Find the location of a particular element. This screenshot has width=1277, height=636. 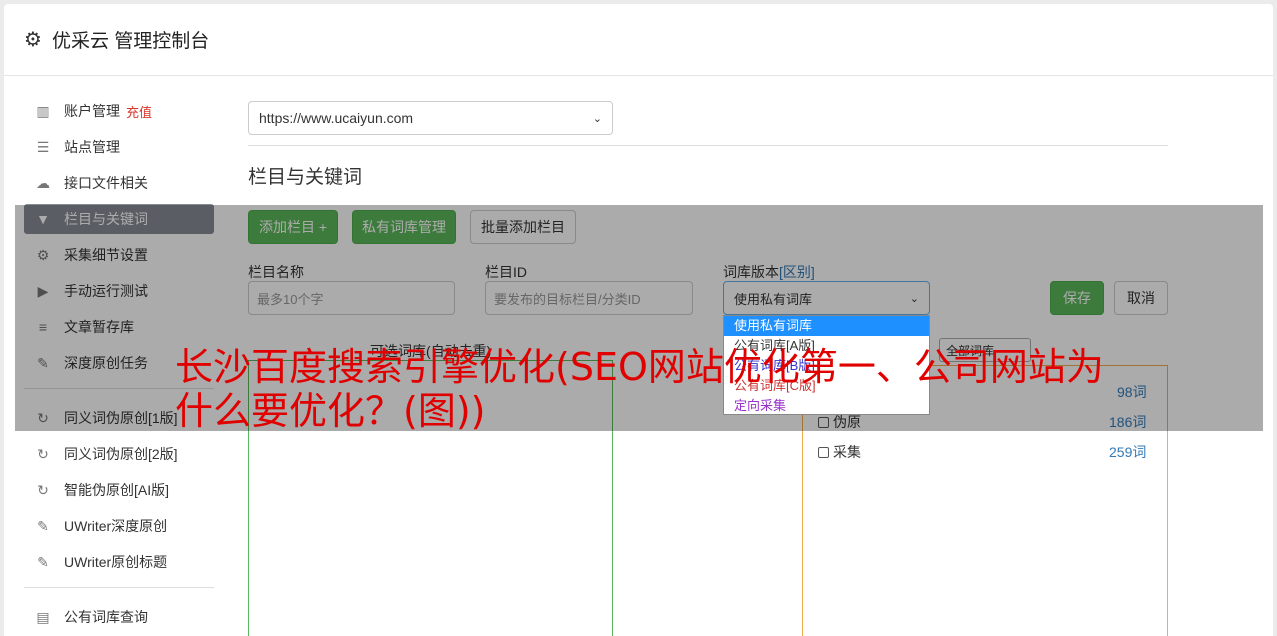

sidebar-item-interface: ☁ 接口文件相关 is located at coordinates (119, 183).